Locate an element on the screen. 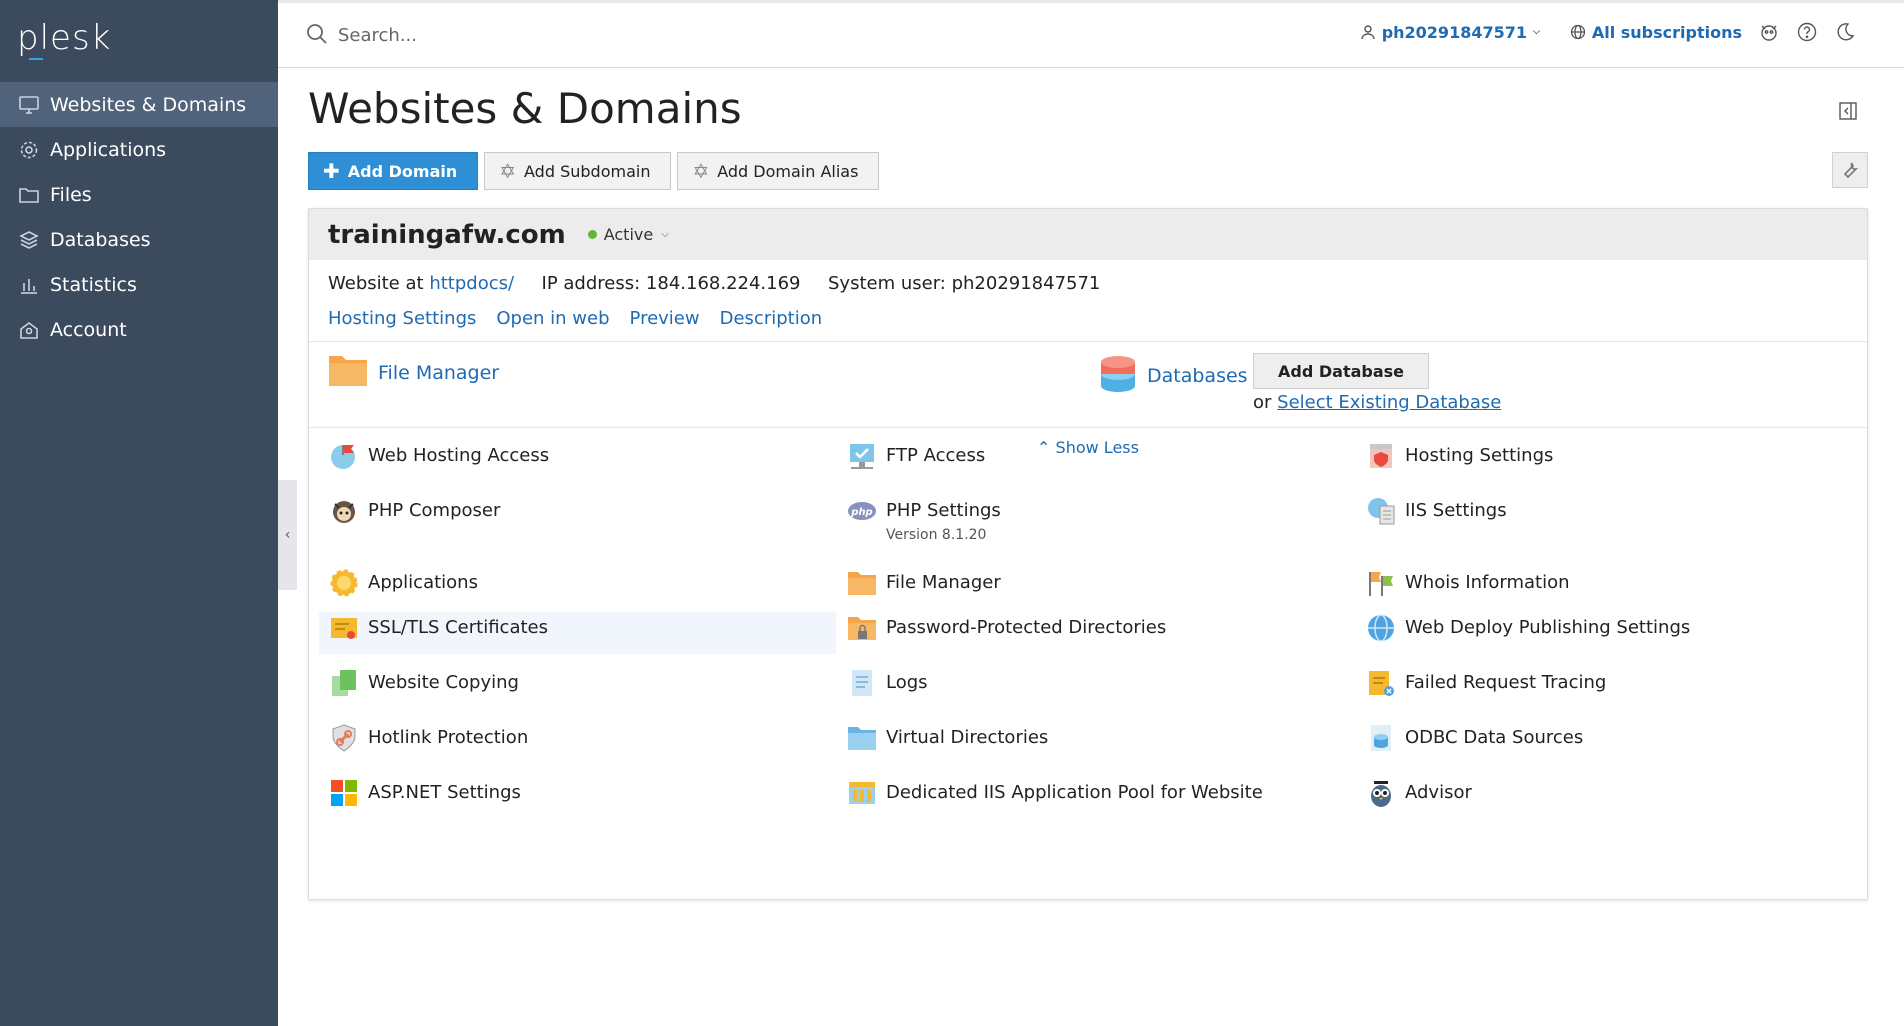  dark-mode-icon is located at coordinates (1845, 32).